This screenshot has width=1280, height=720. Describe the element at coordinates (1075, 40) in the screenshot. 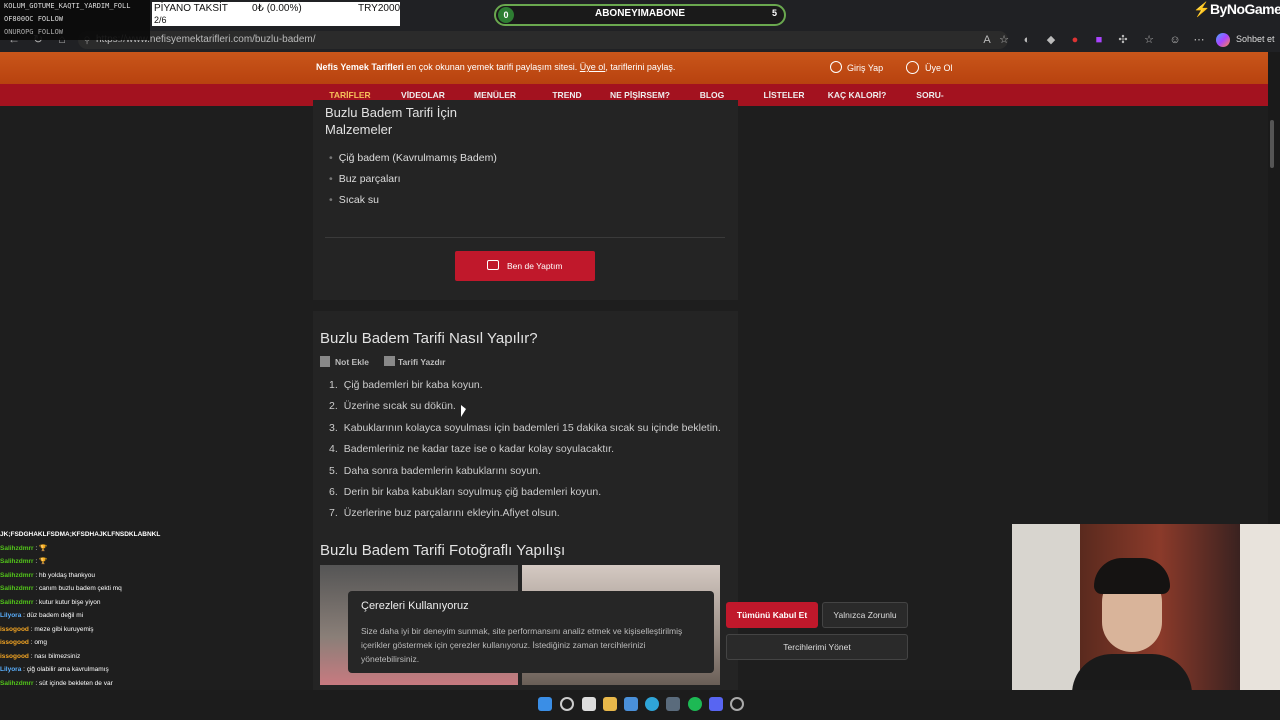

I see `extension-icon: ●` at that location.